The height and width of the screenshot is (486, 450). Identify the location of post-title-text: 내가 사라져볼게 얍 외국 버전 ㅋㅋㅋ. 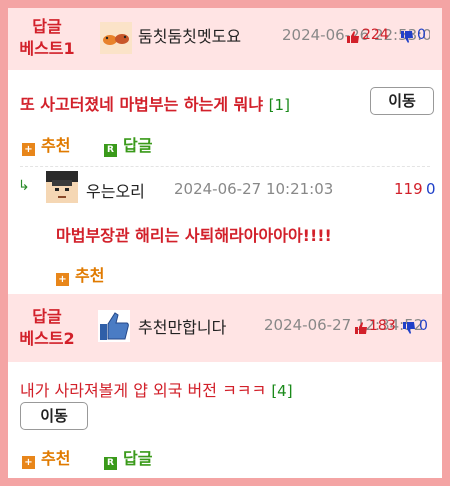
(143, 390).